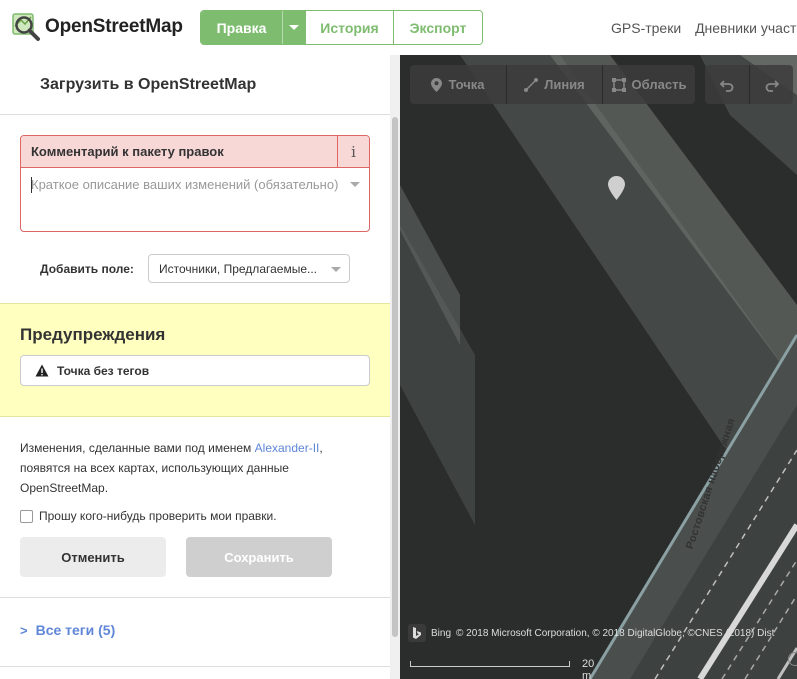 The height and width of the screenshot is (679, 797). What do you see at coordinates (616, 188) in the screenshot?
I see `map-pin-icon` at bounding box center [616, 188].